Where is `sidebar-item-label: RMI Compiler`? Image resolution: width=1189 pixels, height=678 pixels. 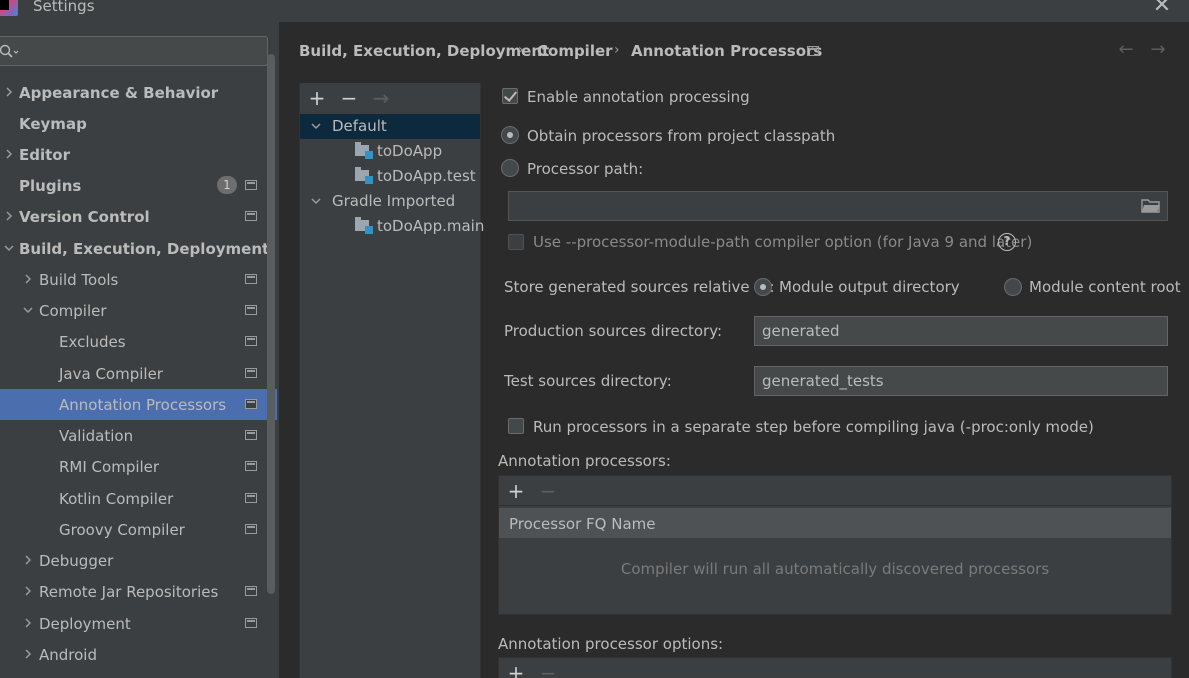 sidebar-item-label: RMI Compiler is located at coordinates (109, 466).